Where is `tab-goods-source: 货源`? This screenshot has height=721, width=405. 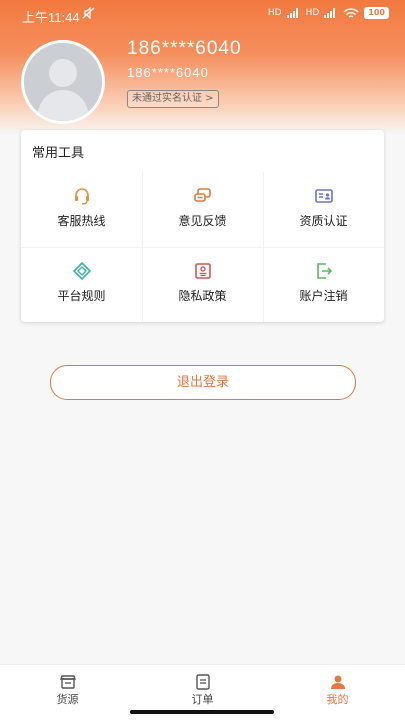
tab-goods-source: 货源 is located at coordinates (67, 693).